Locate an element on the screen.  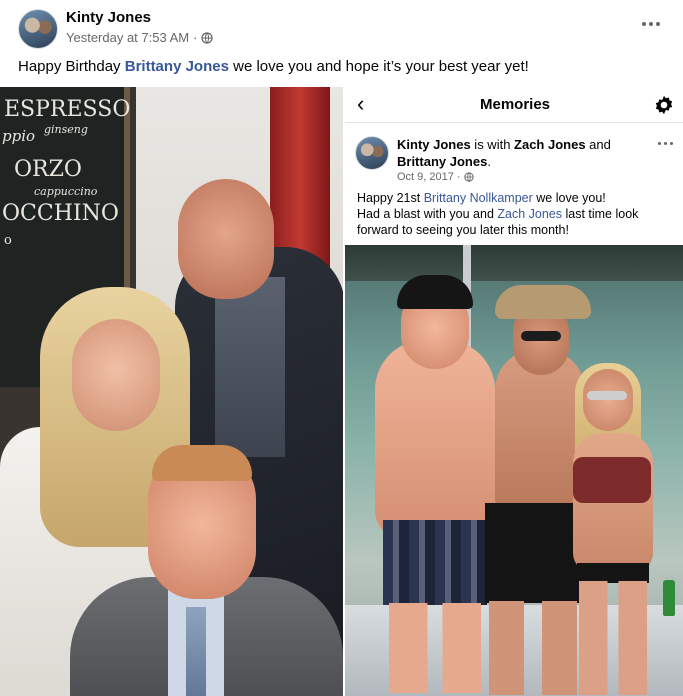
tagged-person: Brittany Jones is located at coordinates (442, 161).